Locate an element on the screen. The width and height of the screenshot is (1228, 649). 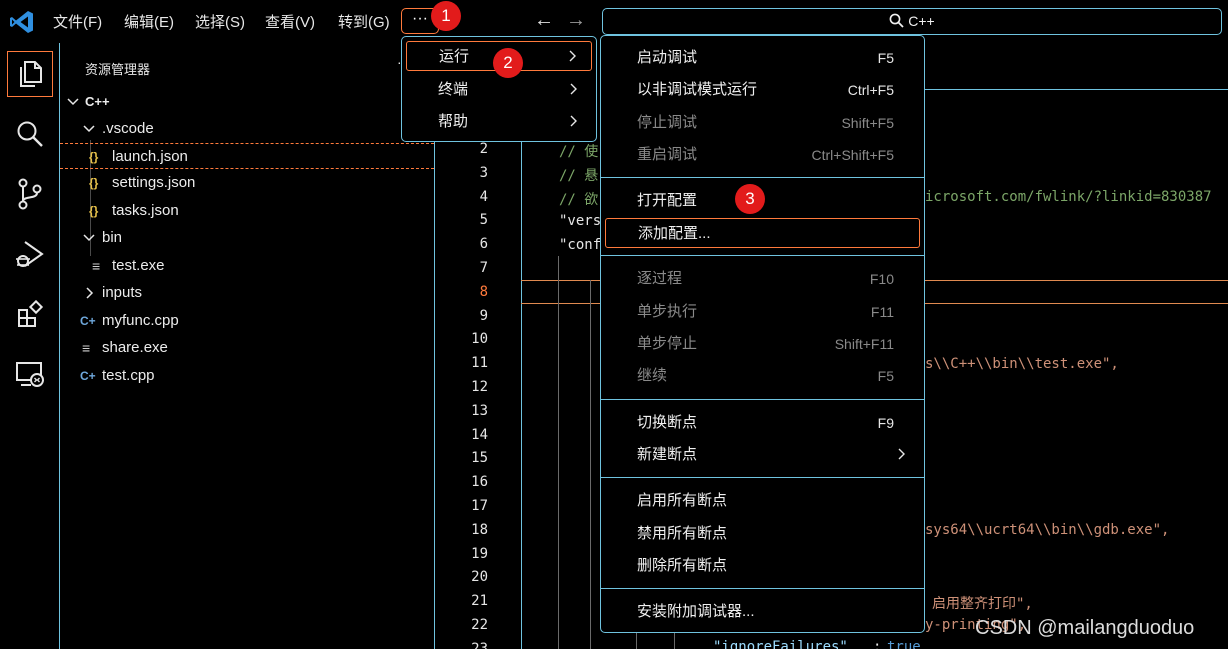
menu-view: 查看(V) is located at coordinates (290, 21).